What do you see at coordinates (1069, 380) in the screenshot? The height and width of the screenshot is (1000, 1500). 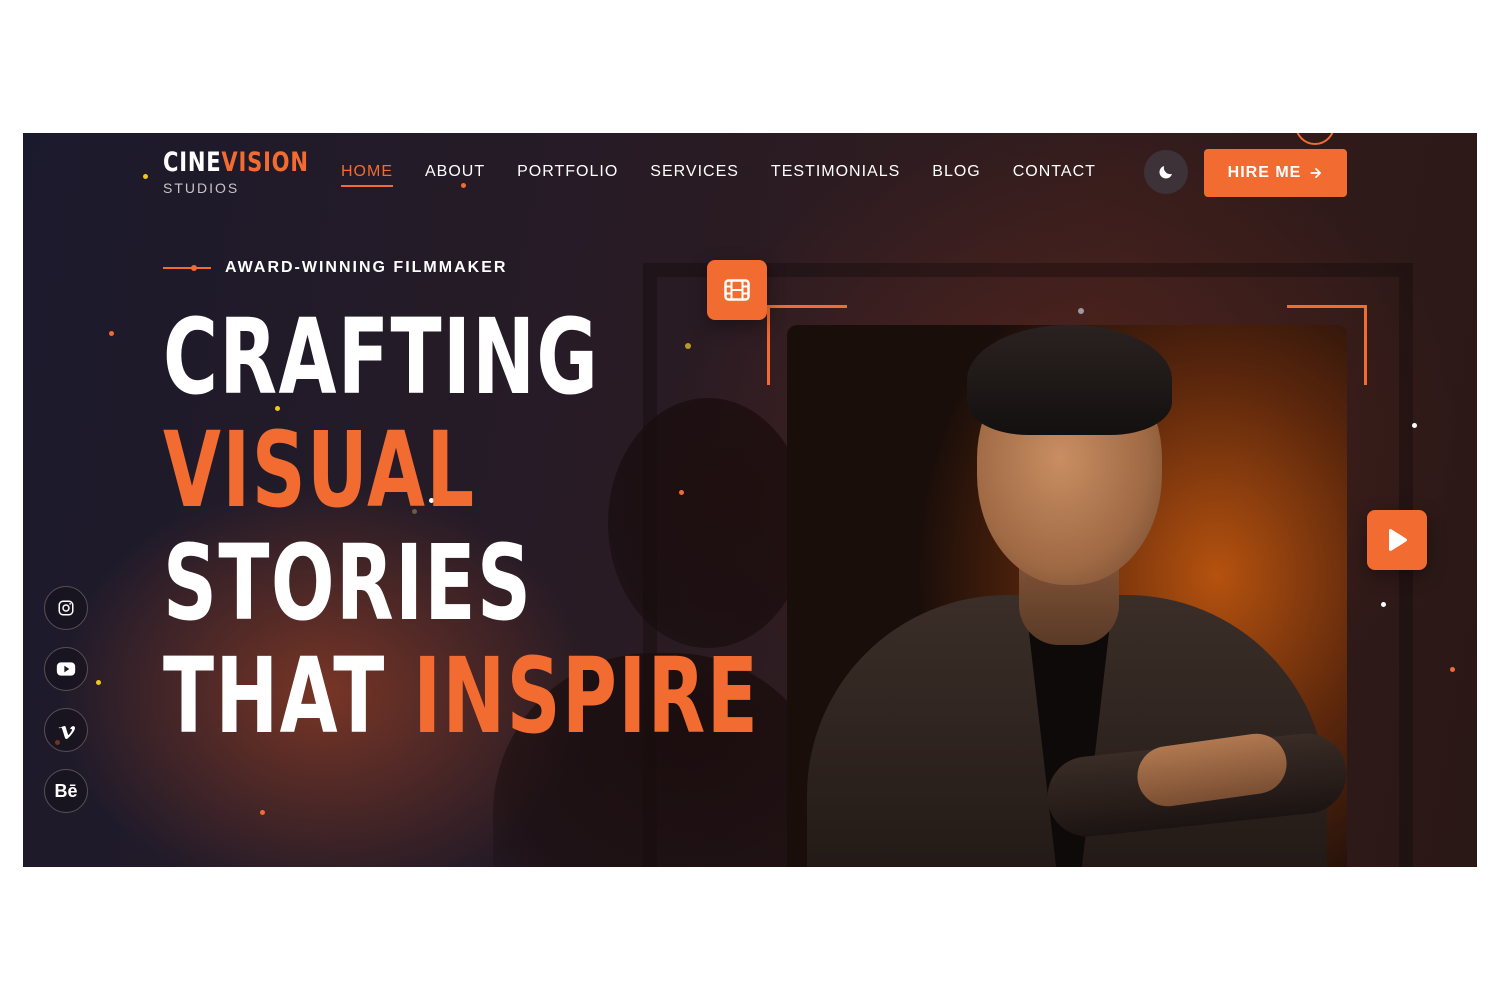 I see `portrait-hair` at bounding box center [1069, 380].